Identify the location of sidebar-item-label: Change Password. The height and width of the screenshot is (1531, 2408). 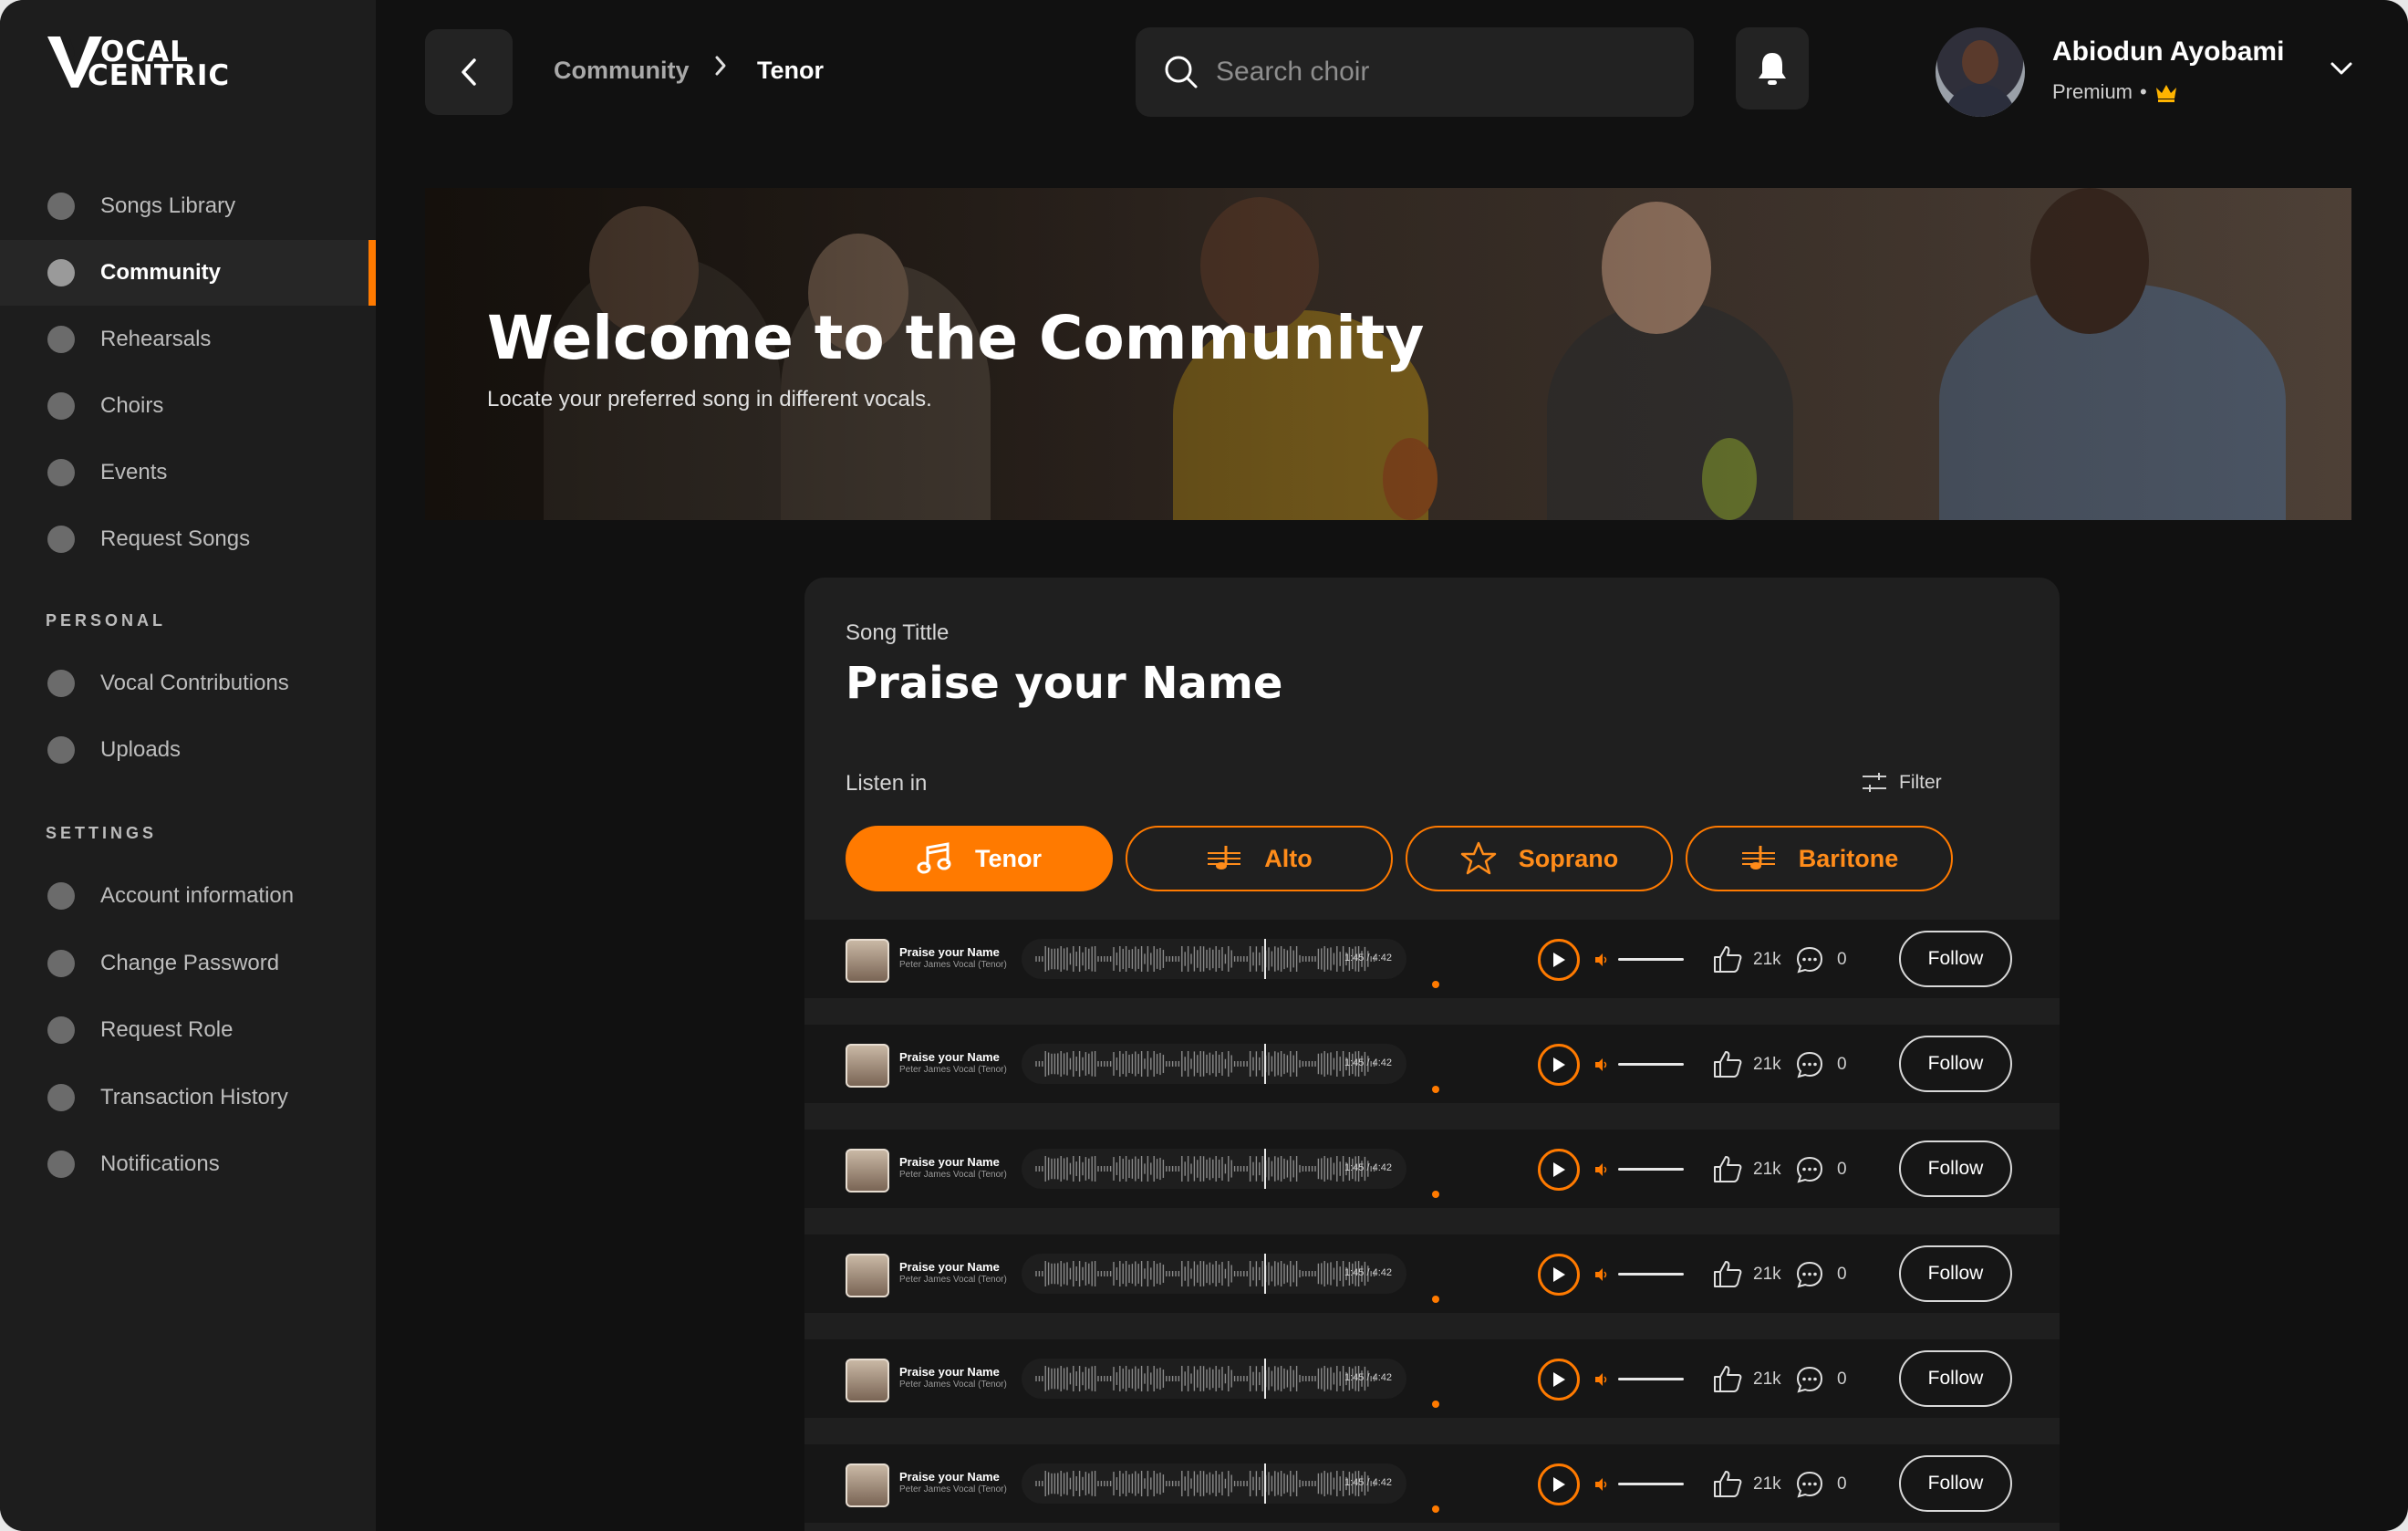
(190, 962).